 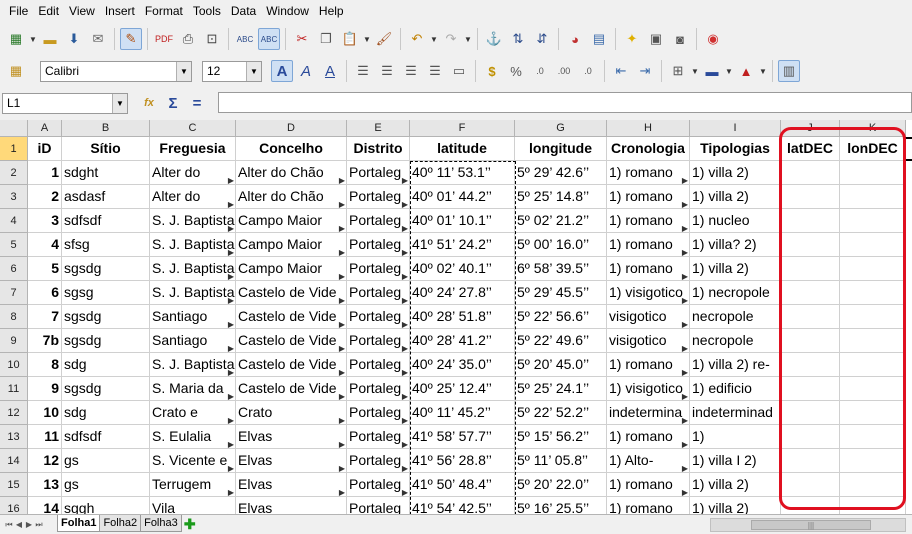 What do you see at coordinates (350, 39) in the screenshot?
I see `paste-icon: 📋` at bounding box center [350, 39].